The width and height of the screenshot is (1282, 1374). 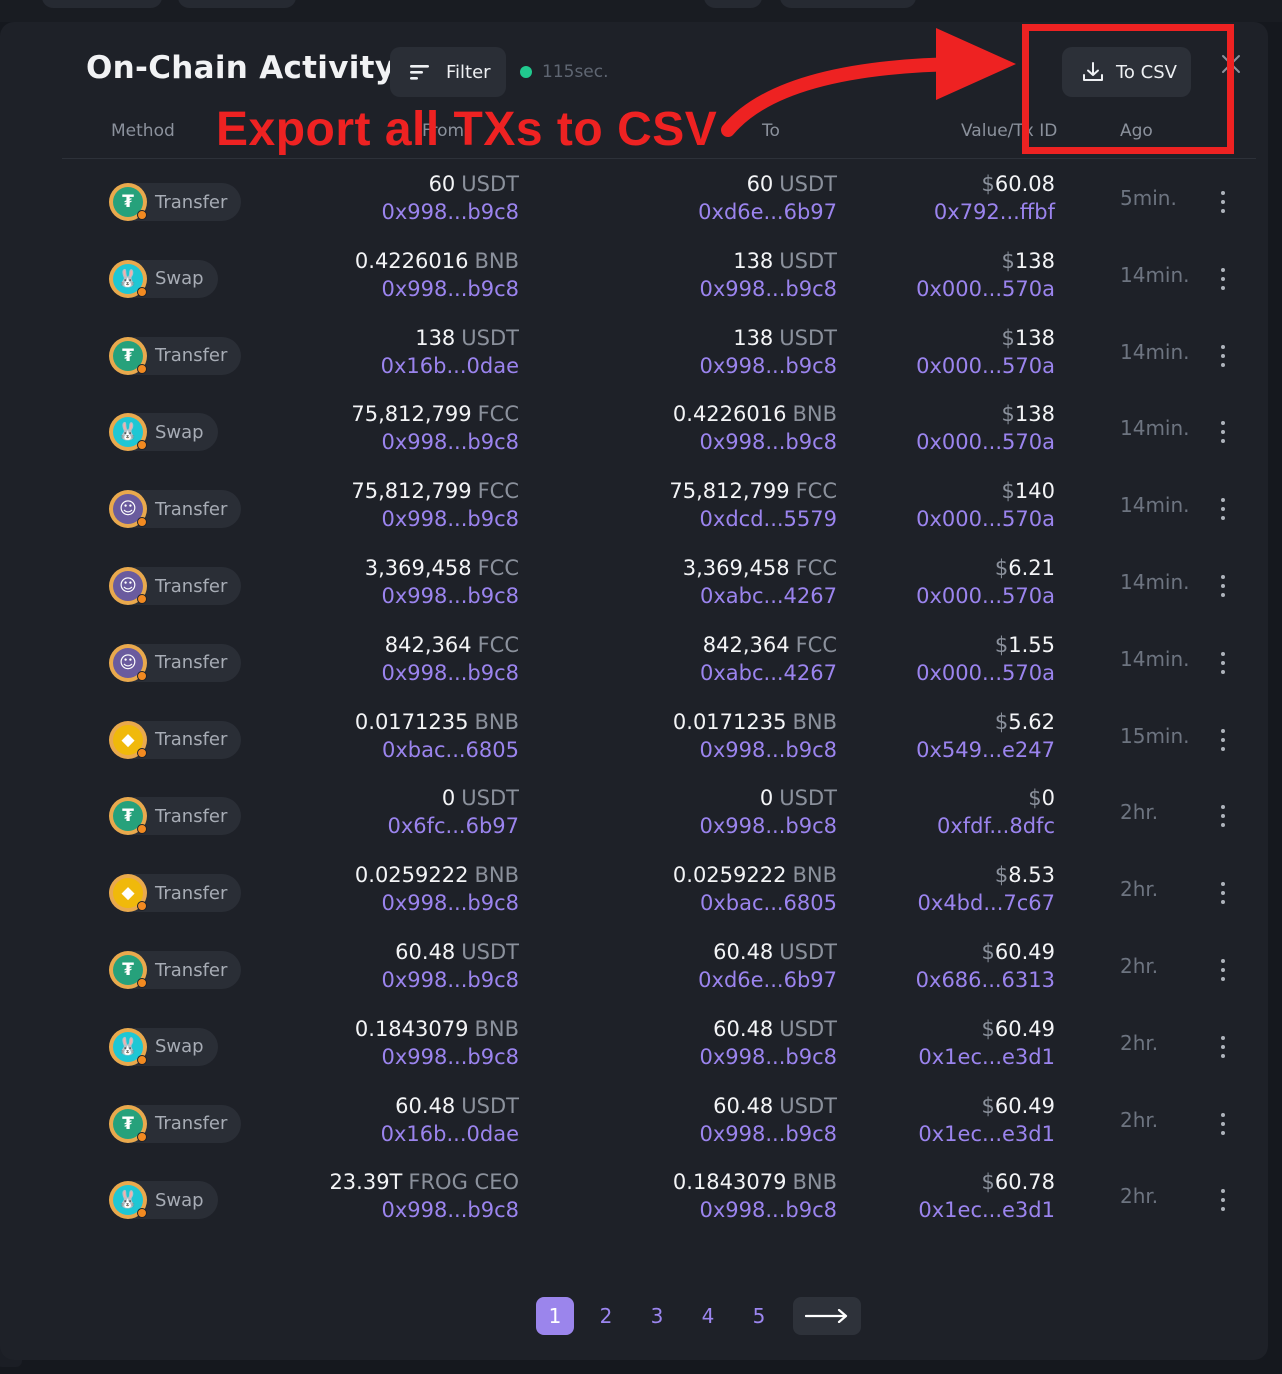 What do you see at coordinates (1025, 645) in the screenshot?
I see `usd-value: $1.55` at bounding box center [1025, 645].